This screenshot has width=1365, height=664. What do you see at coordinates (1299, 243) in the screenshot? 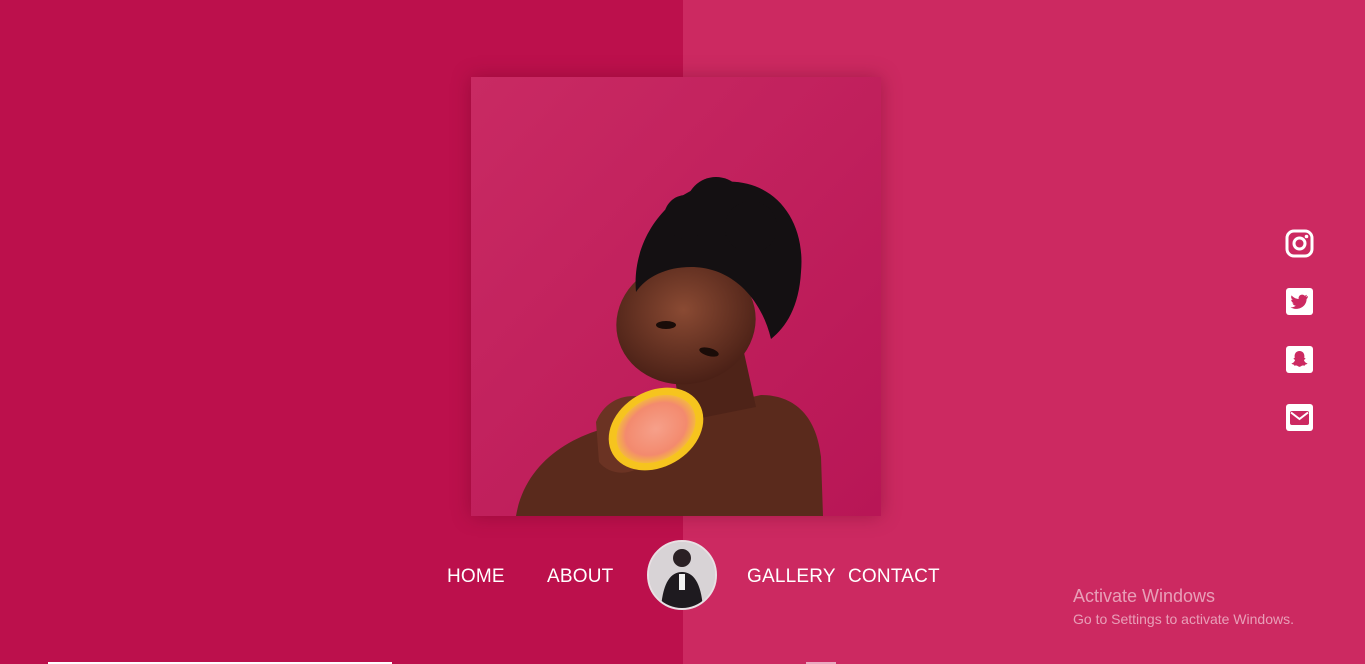
I see `instagram-icon` at bounding box center [1299, 243].